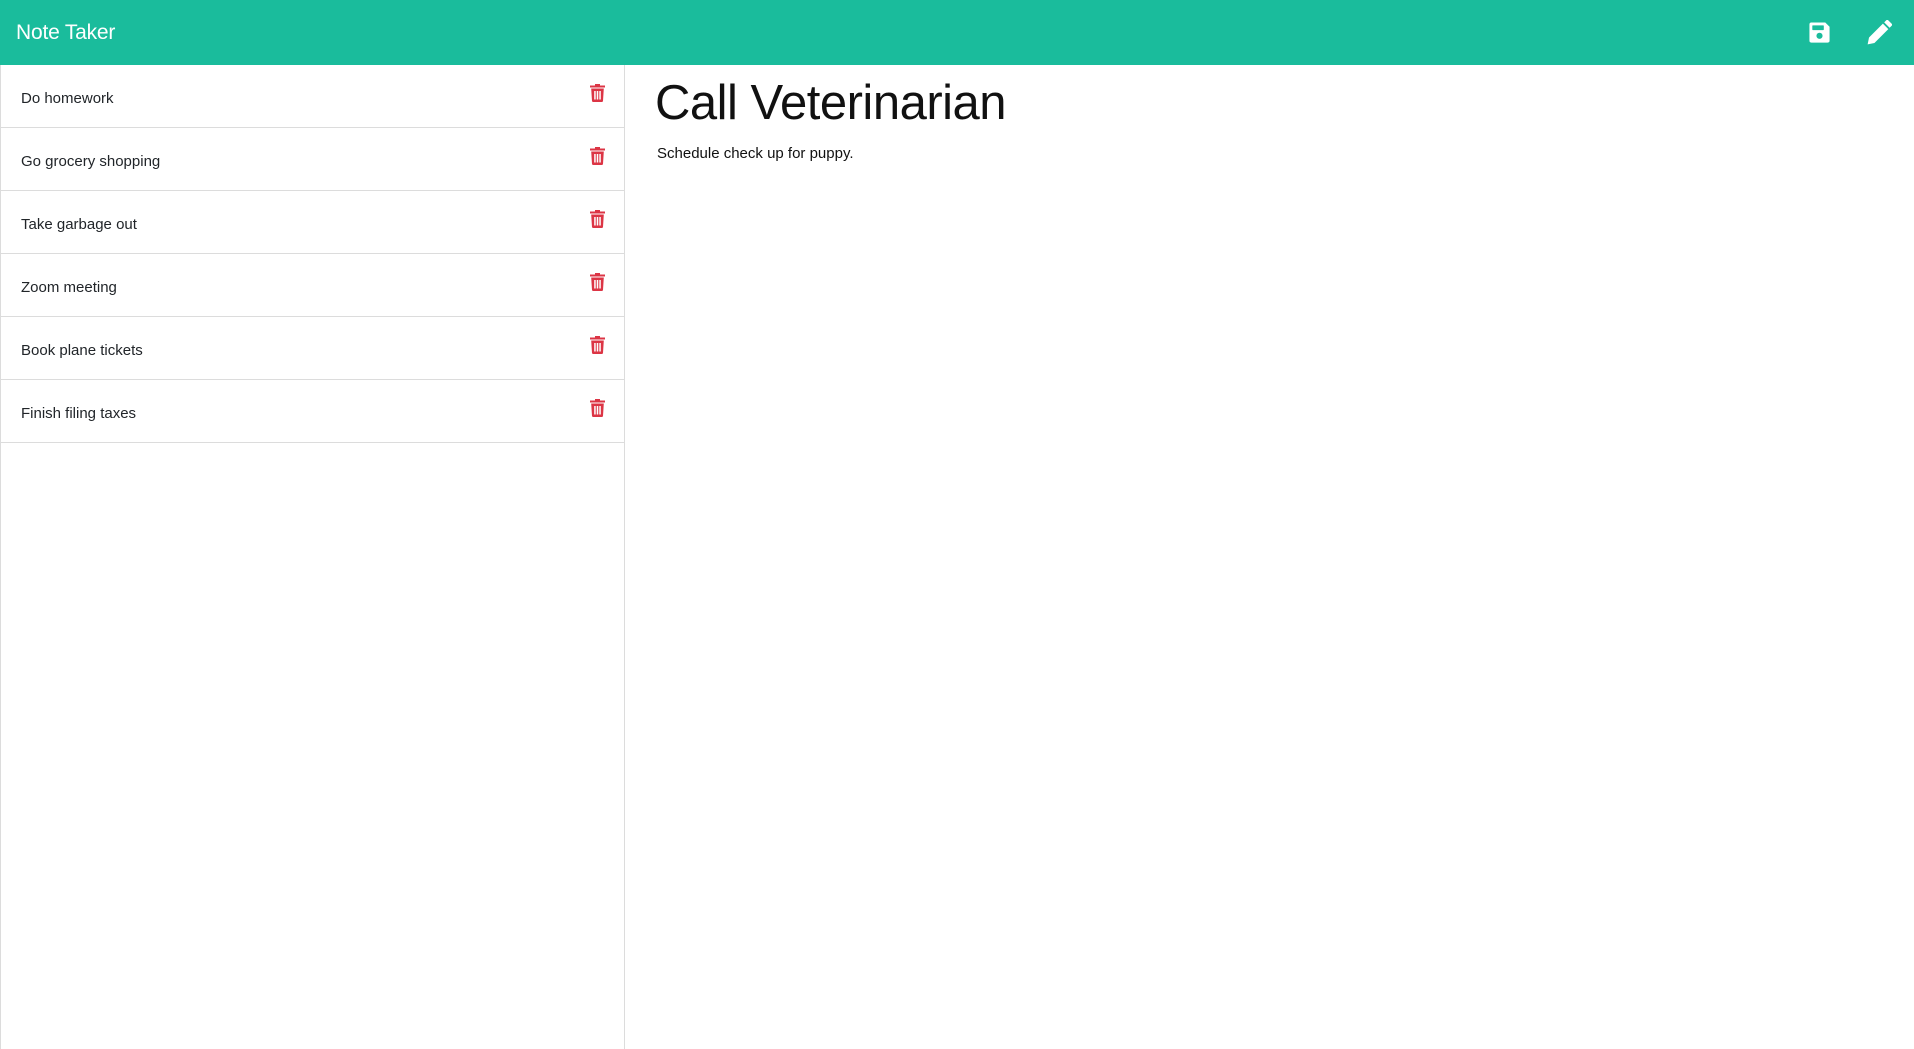 The image size is (1914, 1049). Describe the element at coordinates (312, 222) in the screenshot. I see `list-item: Take garbage out` at that location.